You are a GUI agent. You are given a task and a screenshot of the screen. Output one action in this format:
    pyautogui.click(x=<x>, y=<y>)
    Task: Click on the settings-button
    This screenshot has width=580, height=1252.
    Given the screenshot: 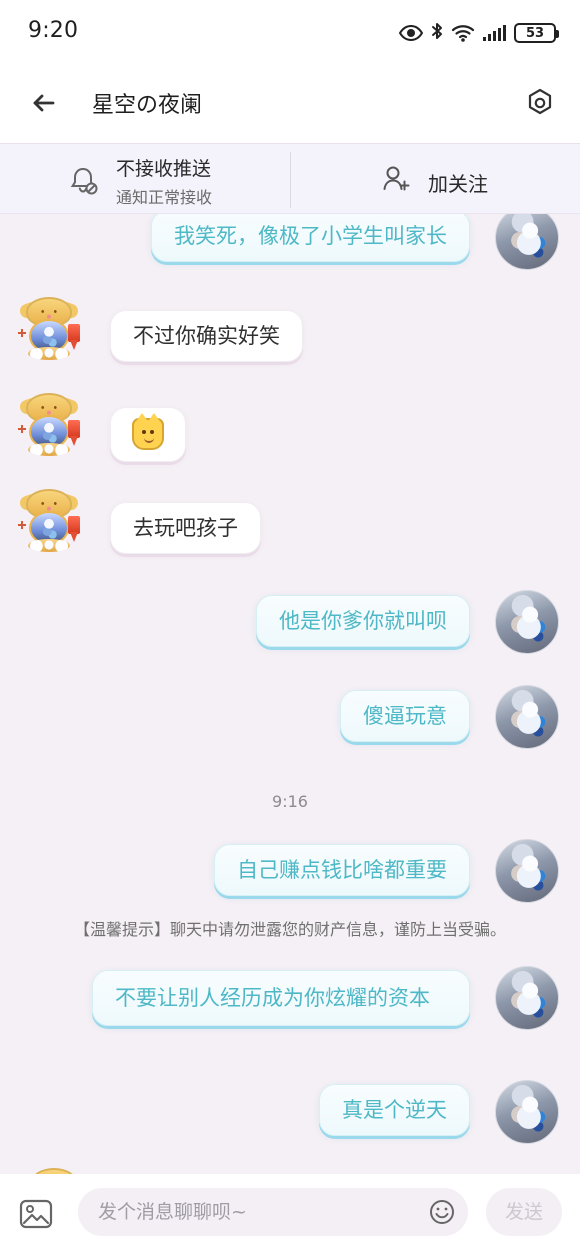 What is the action you would take?
    pyautogui.click(x=540, y=105)
    